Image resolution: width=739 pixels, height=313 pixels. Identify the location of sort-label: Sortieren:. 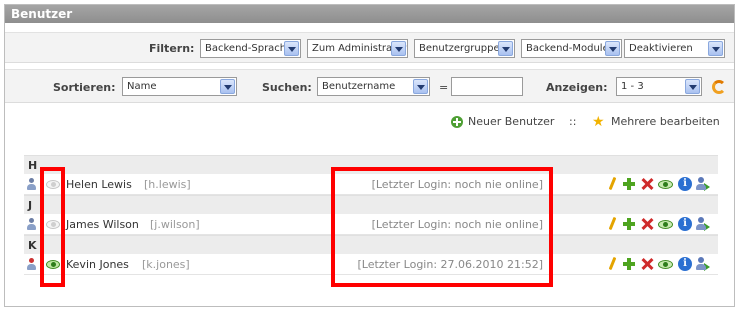
(84, 87).